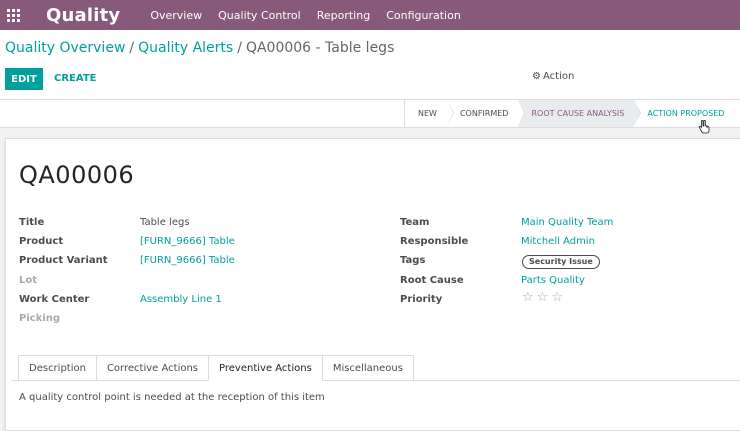 The width and height of the screenshot is (740, 431). What do you see at coordinates (75, 79) in the screenshot?
I see `create-button: CREATE` at bounding box center [75, 79].